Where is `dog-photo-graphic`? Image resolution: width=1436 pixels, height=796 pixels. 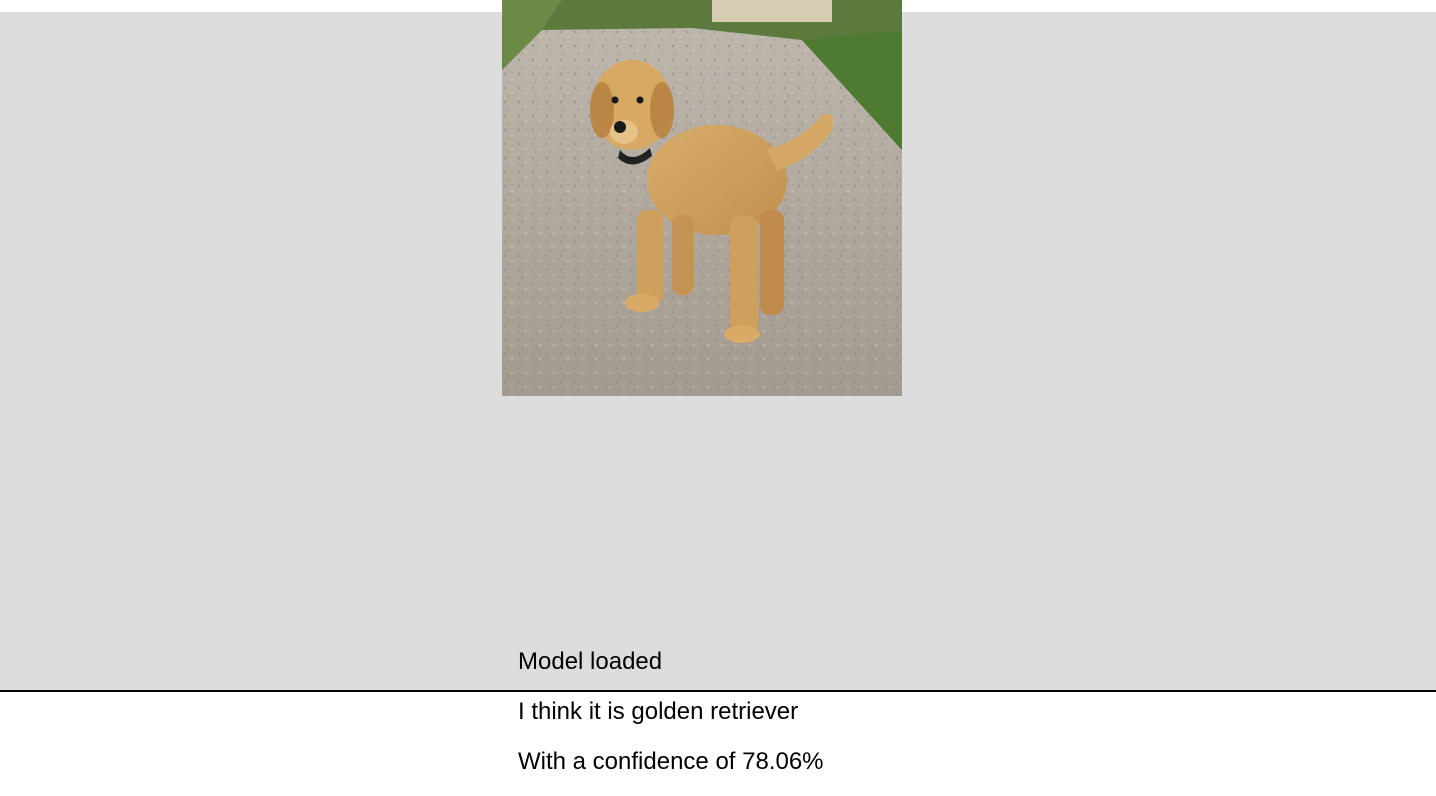 dog-photo-graphic is located at coordinates (702, 198).